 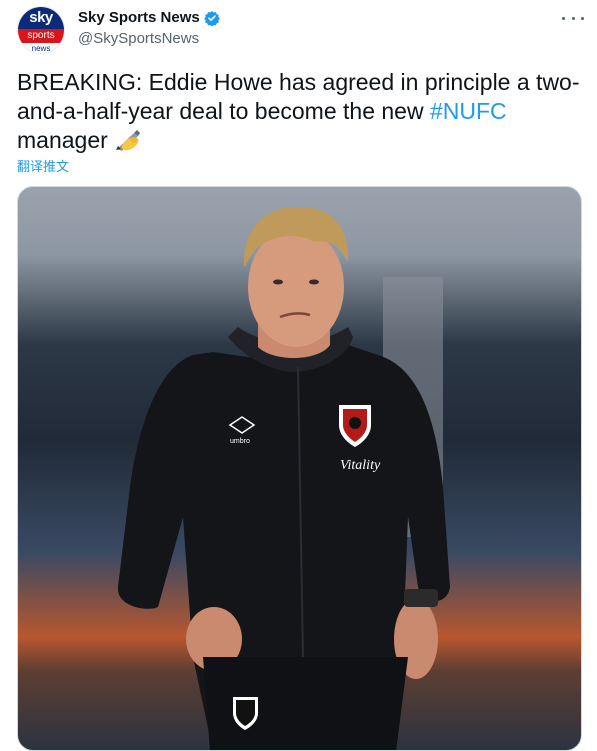 I want to click on avatar-logo-sports: sports, so click(x=41, y=36).